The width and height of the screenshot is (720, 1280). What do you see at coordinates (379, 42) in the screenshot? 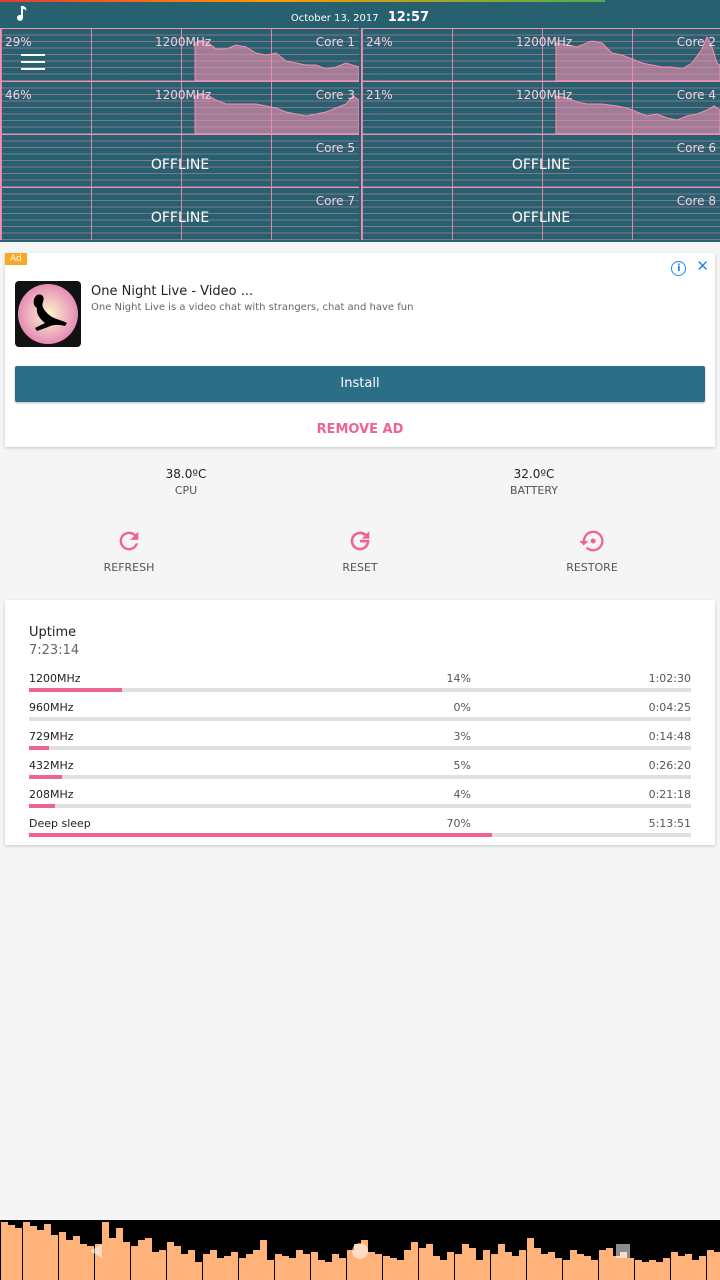
I see `core-load: 24%` at bounding box center [379, 42].